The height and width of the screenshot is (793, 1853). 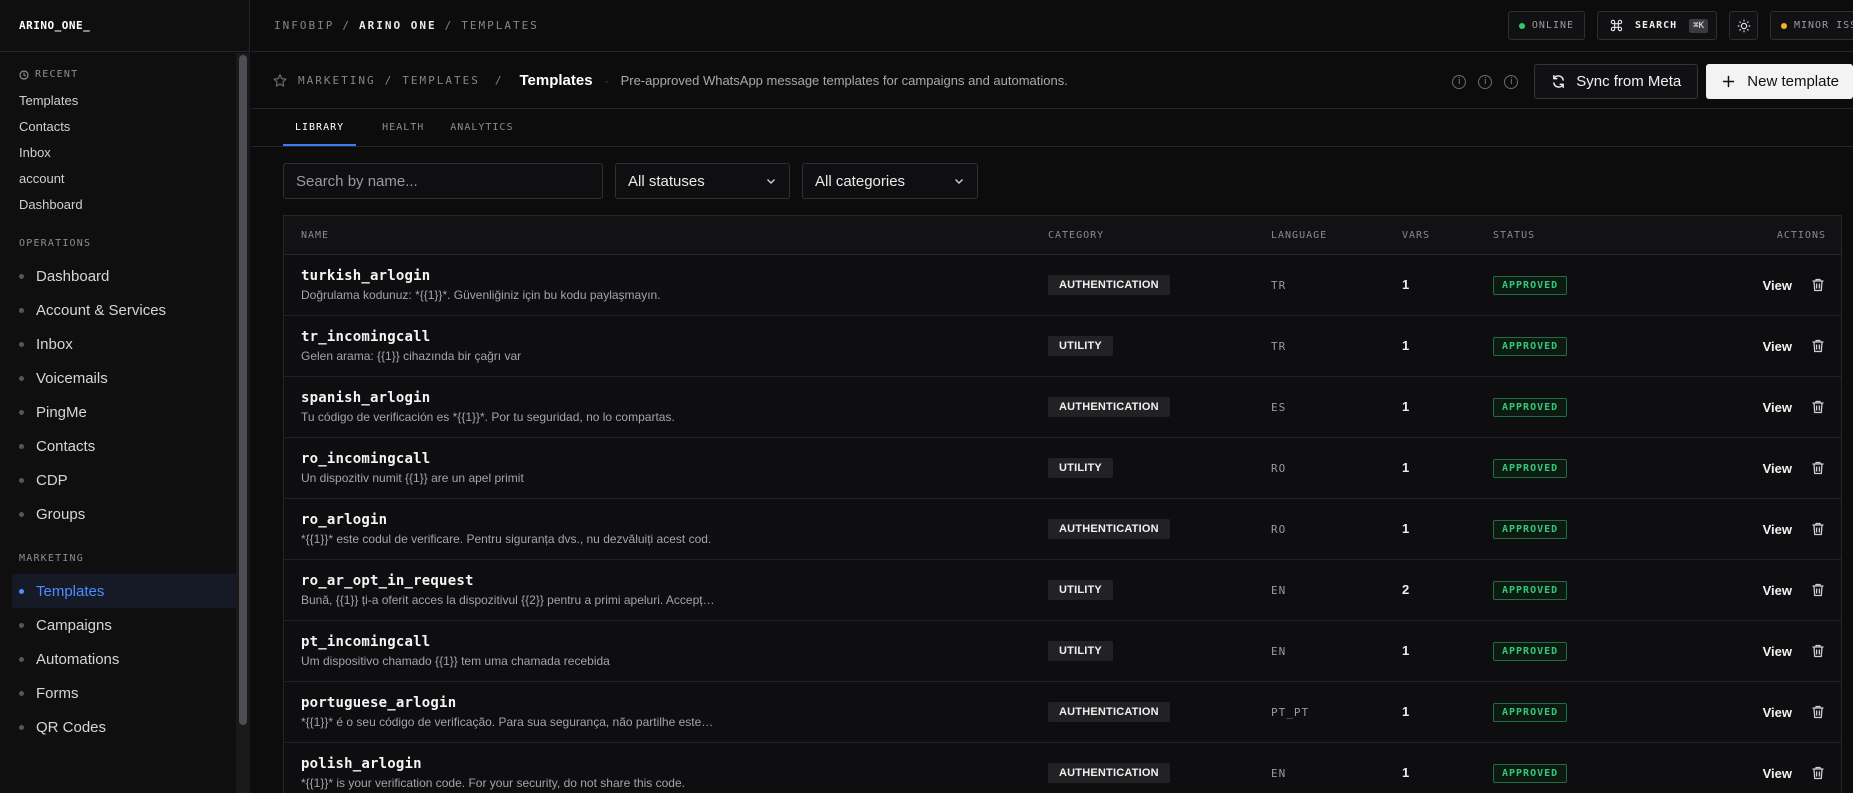 What do you see at coordinates (243, 390) in the screenshot?
I see `sidebar-scrollbar-thumb` at bounding box center [243, 390].